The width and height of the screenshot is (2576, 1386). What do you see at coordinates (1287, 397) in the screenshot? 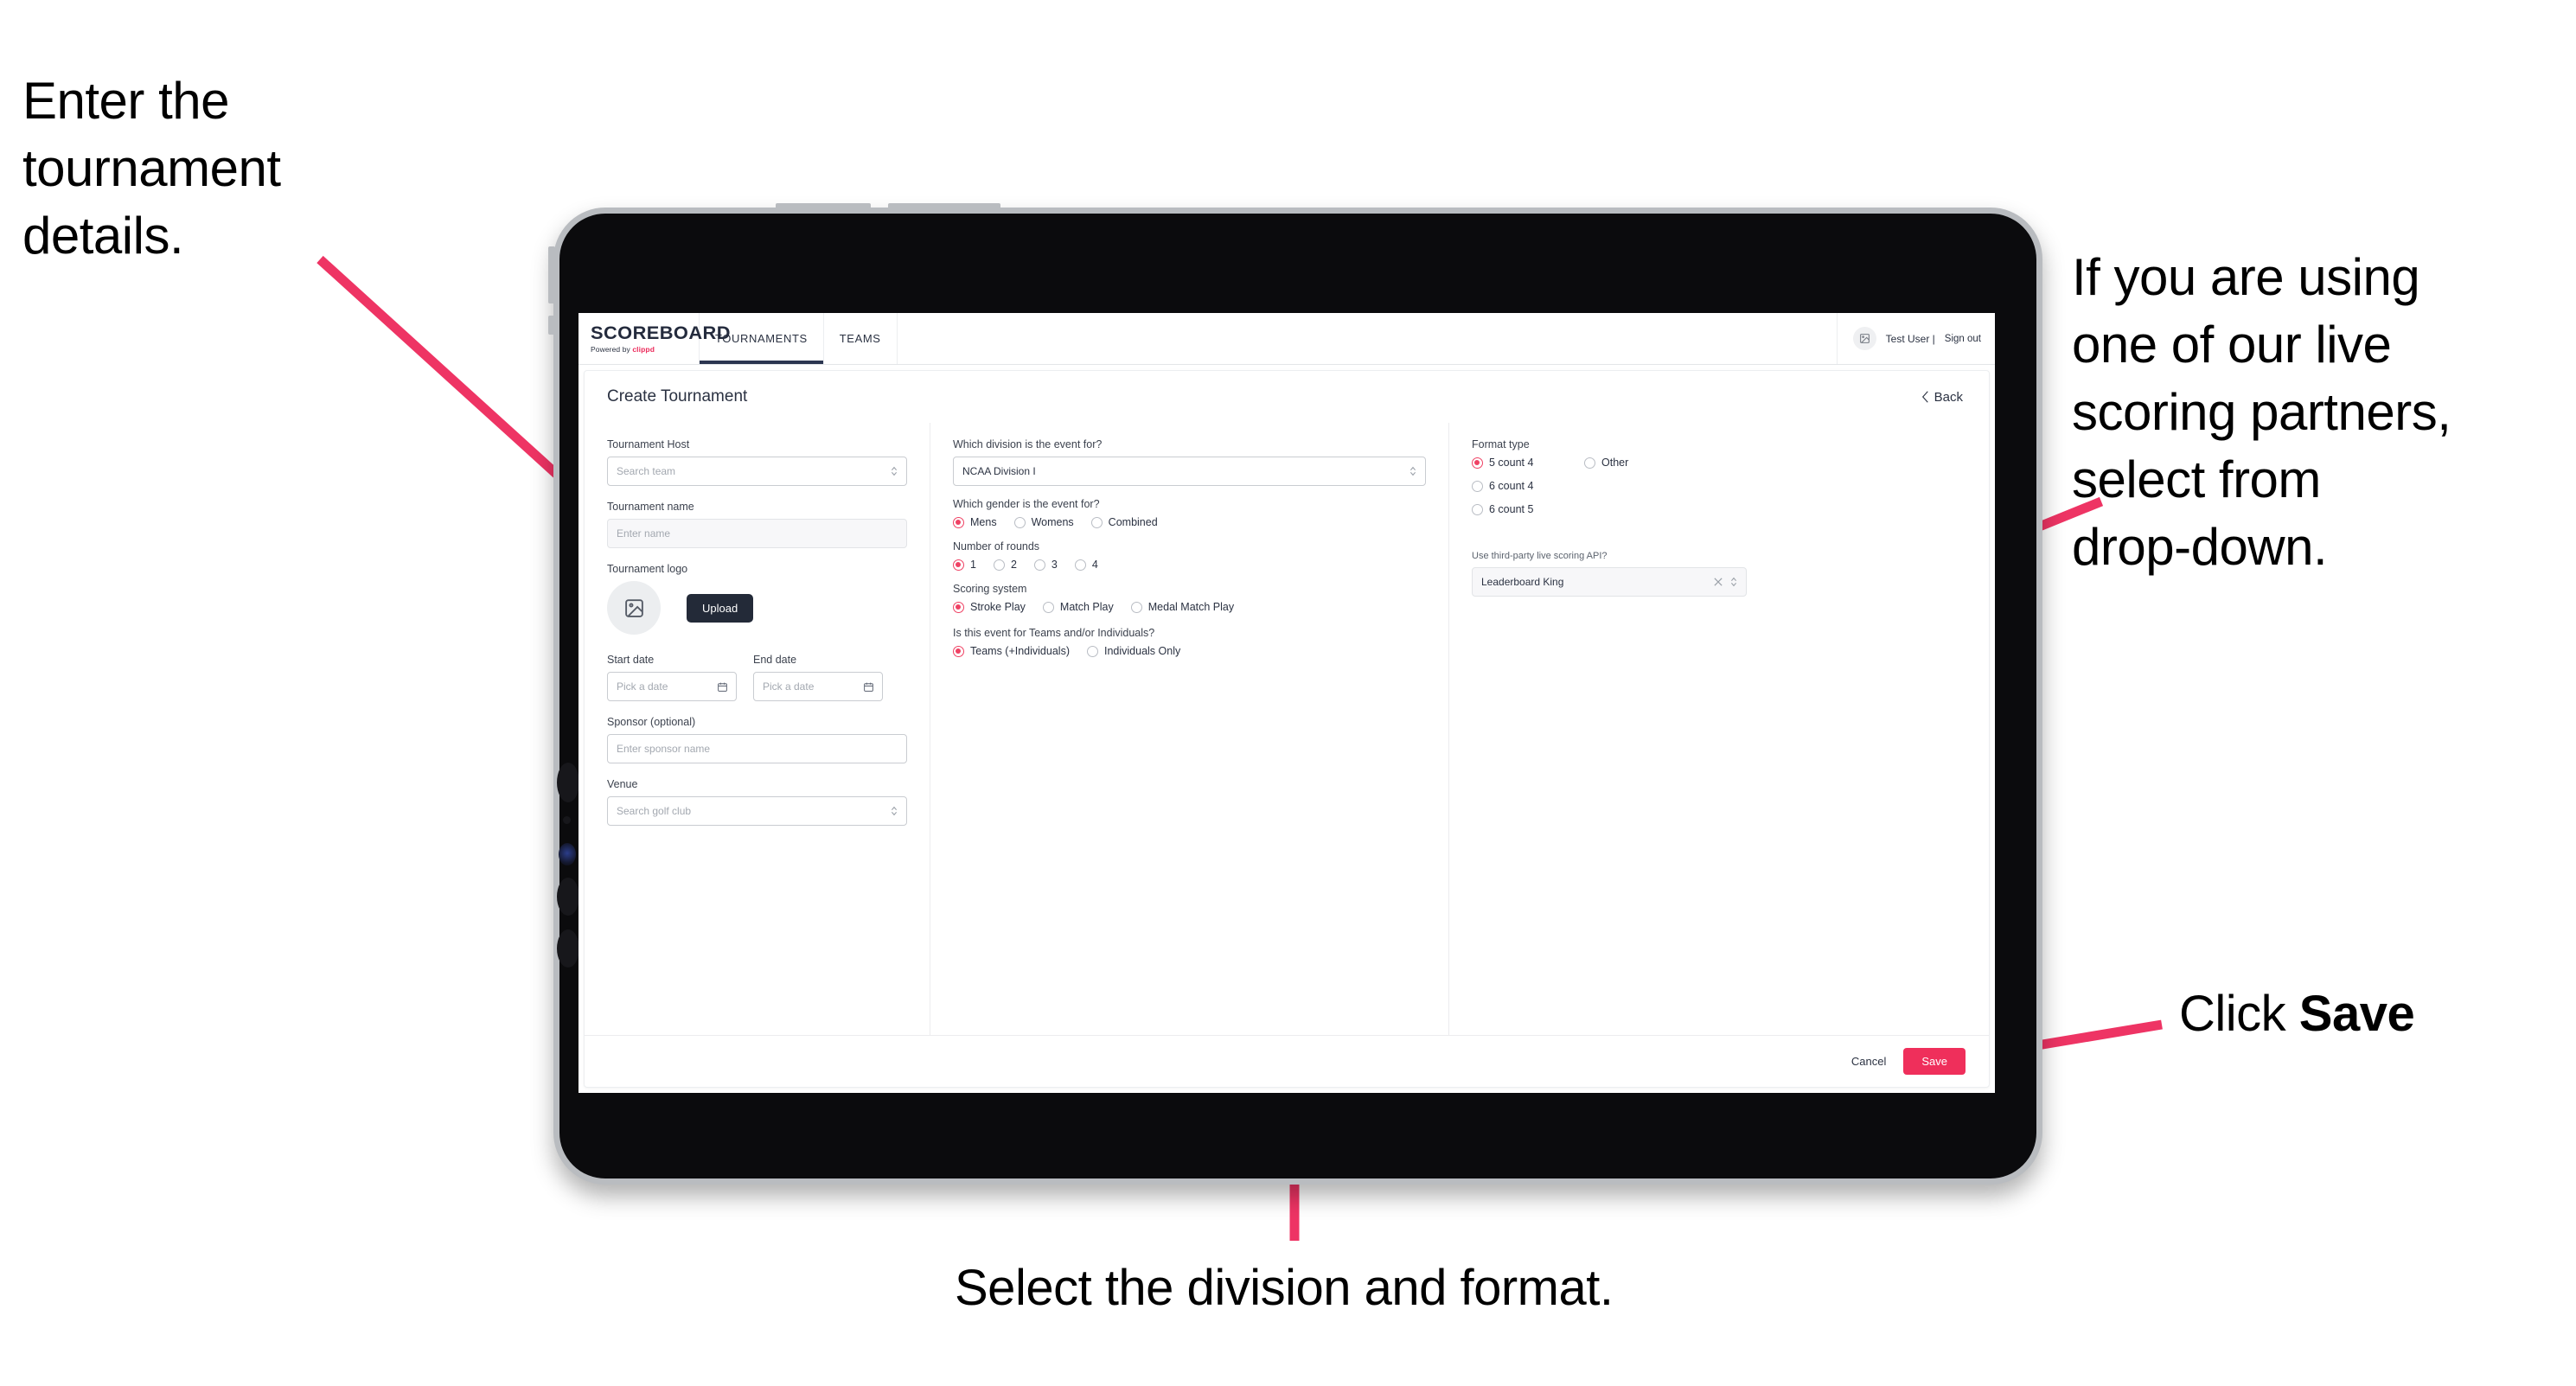
I see `card-header: Create Tournament Back` at bounding box center [1287, 397].